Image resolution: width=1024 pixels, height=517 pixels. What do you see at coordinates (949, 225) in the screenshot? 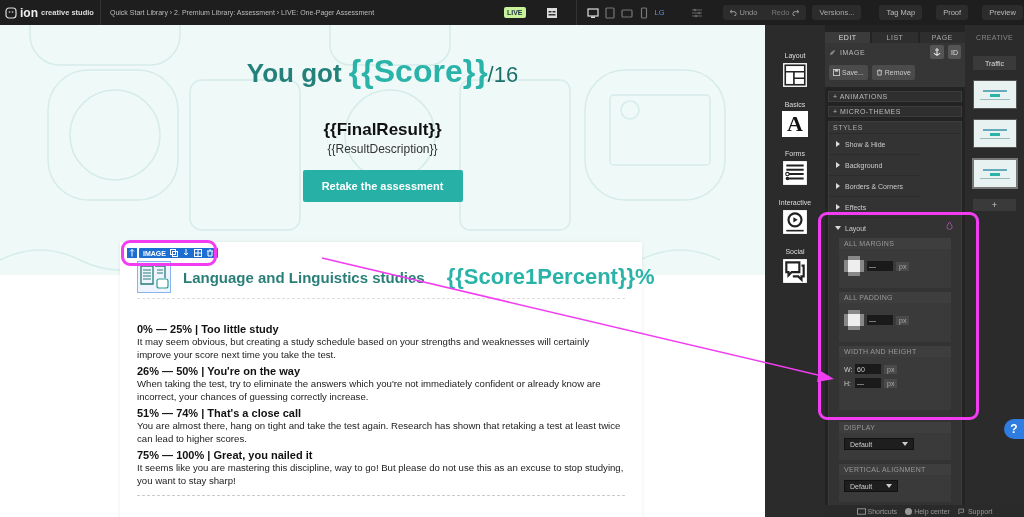
I see `droplet-icon` at bounding box center [949, 225].